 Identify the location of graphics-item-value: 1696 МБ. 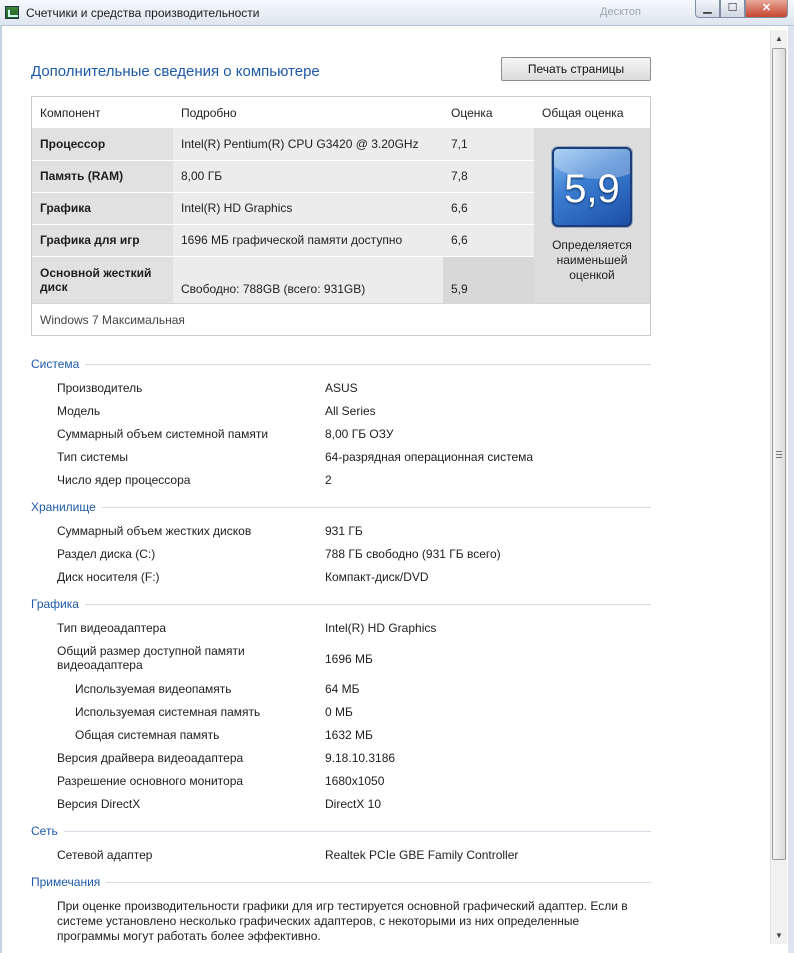
(349, 659).